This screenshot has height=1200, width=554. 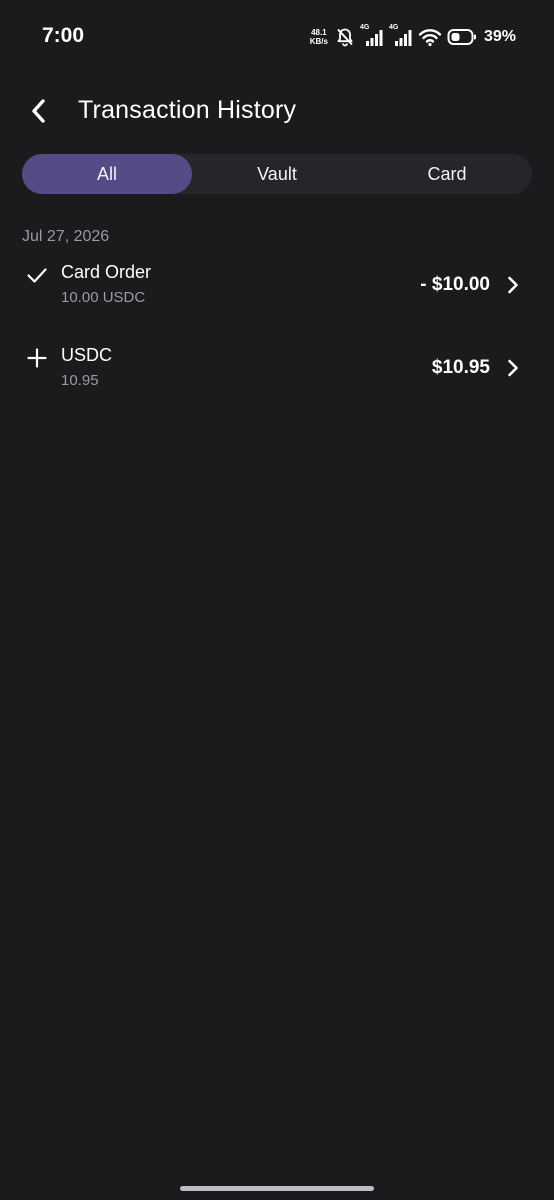 What do you see at coordinates (37, 275) in the screenshot?
I see `check-icon` at bounding box center [37, 275].